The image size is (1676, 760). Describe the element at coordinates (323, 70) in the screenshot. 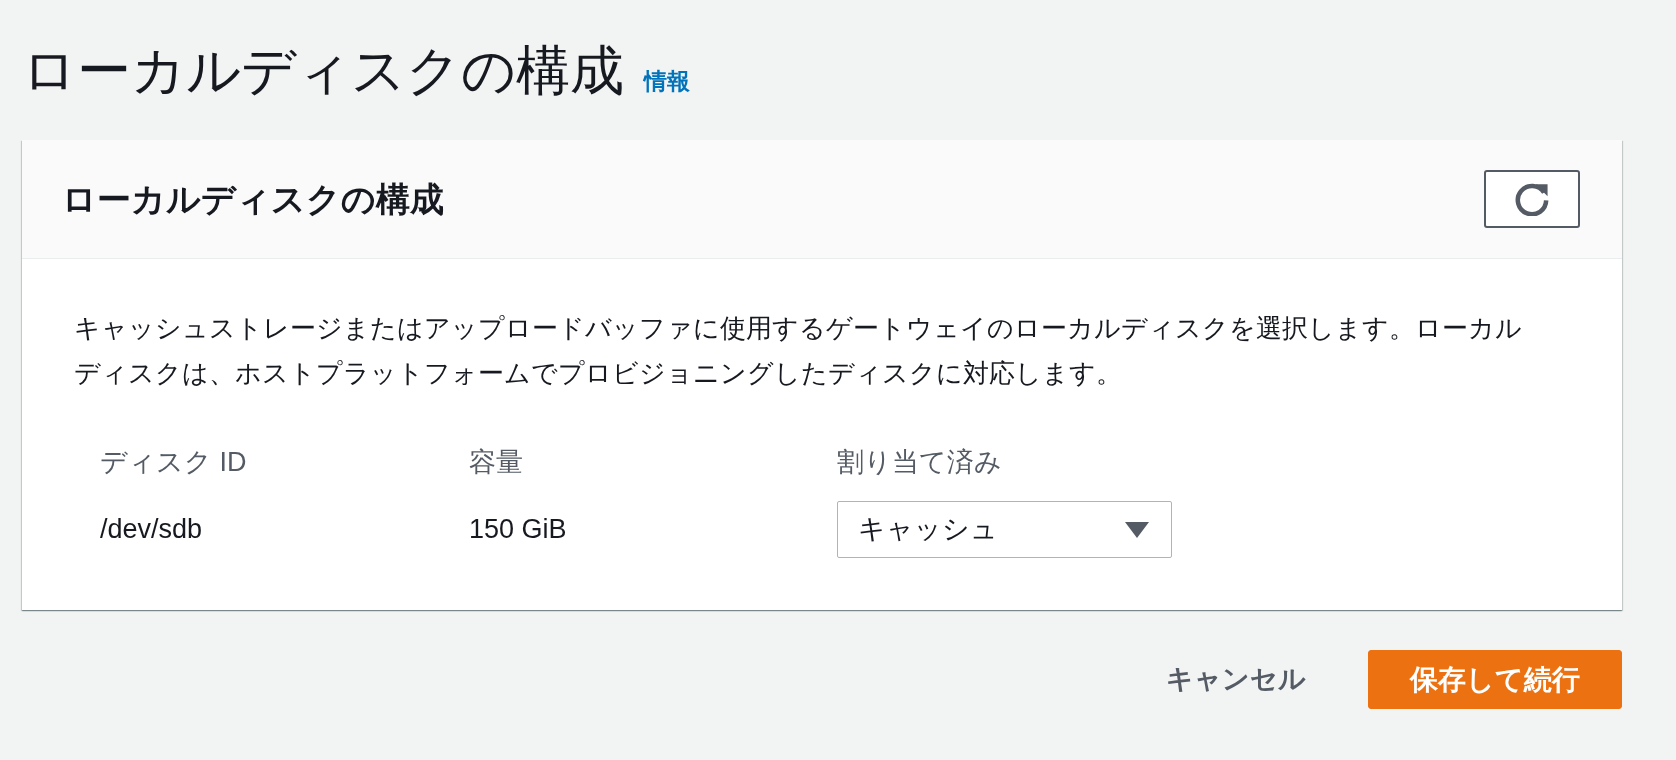

I see `page-title: ローカルディスクの構成` at that location.